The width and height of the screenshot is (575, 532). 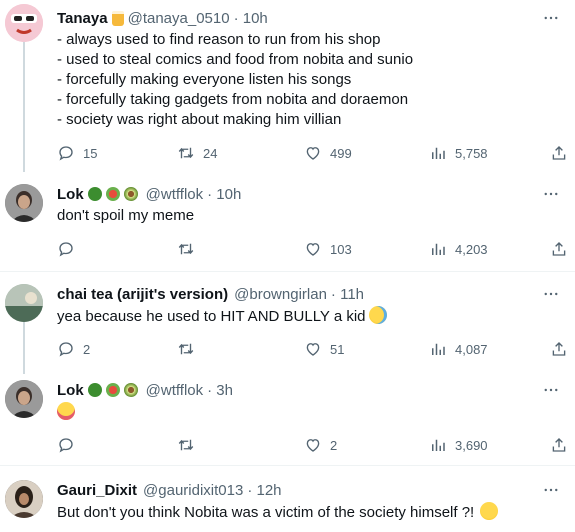 I want to click on pleading-face-emoji-icon, so click(x=489, y=511).